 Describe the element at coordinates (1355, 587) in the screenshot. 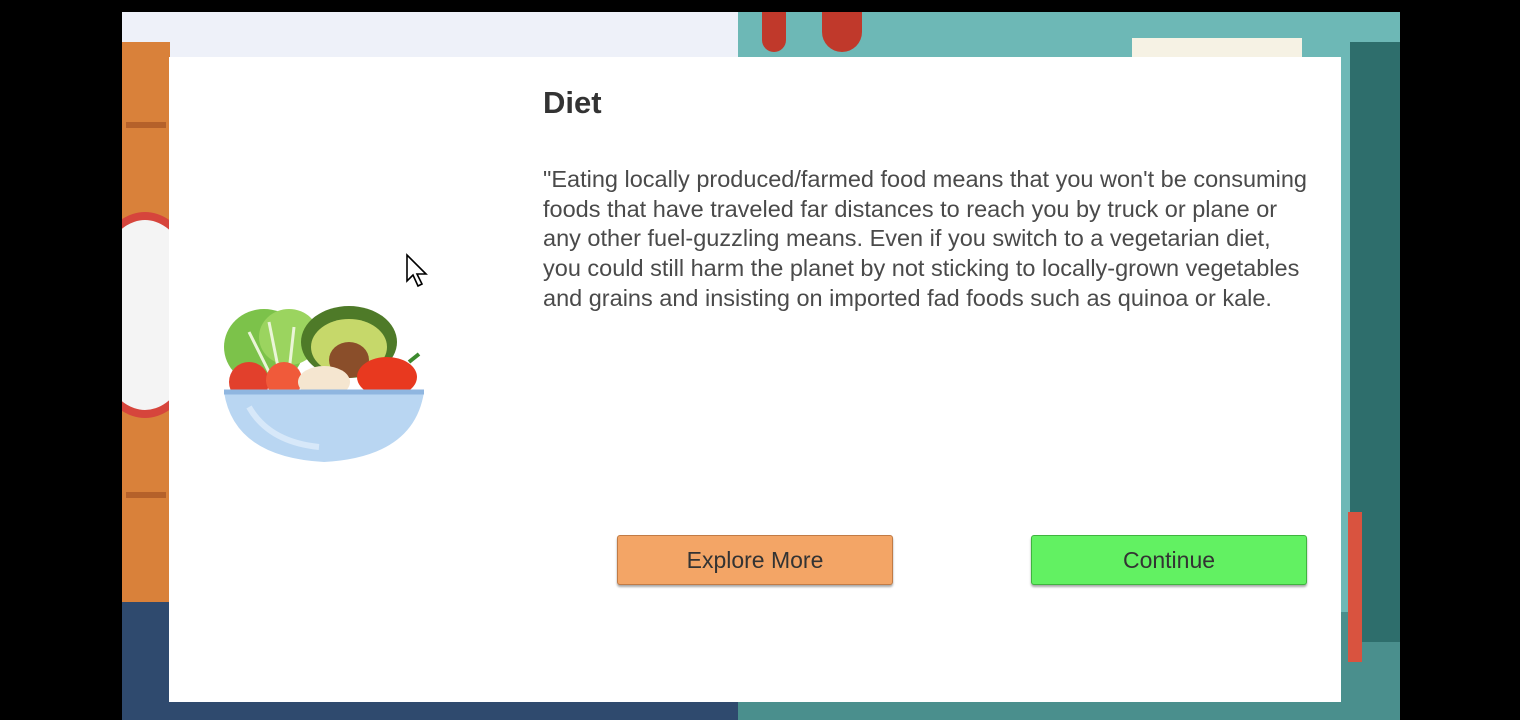

I see `scene-decoration` at that location.